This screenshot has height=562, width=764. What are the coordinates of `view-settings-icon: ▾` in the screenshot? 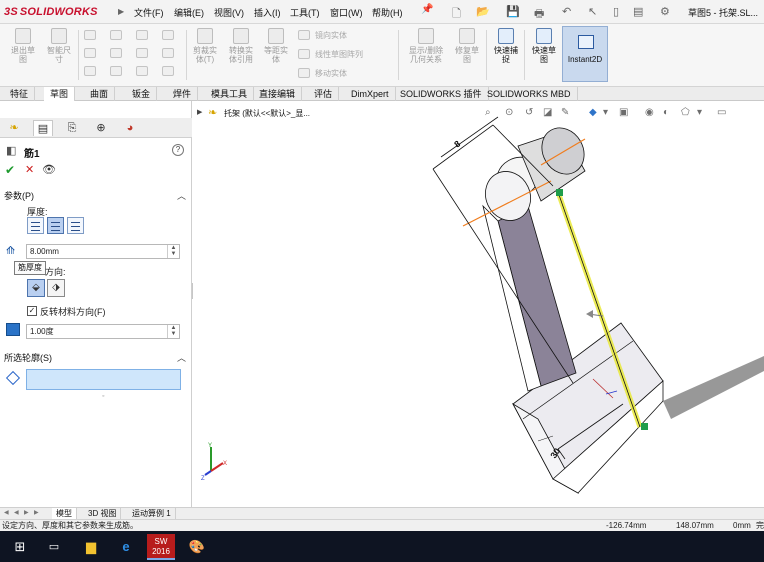 It's located at (699, 112).